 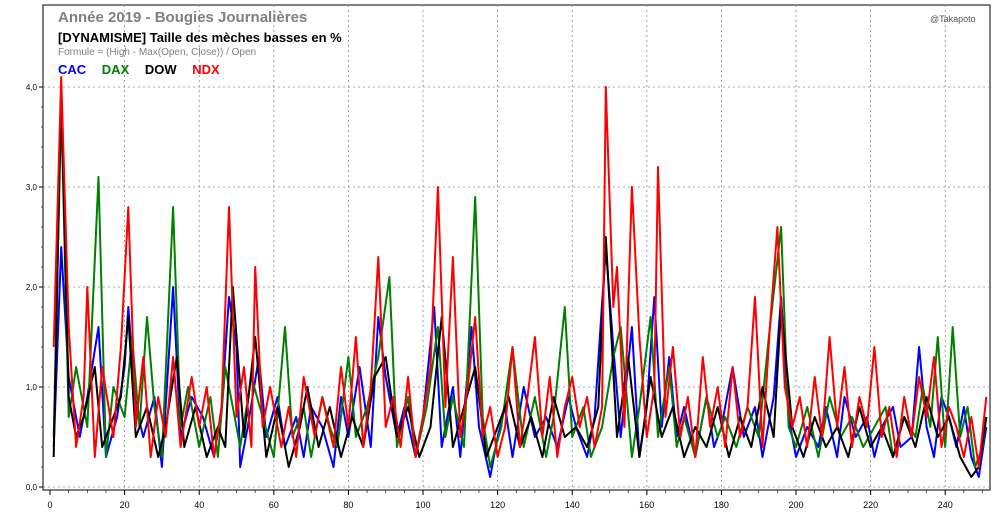 What do you see at coordinates (32, 487) in the screenshot?
I see `y-tick-label: 0,0` at bounding box center [32, 487].